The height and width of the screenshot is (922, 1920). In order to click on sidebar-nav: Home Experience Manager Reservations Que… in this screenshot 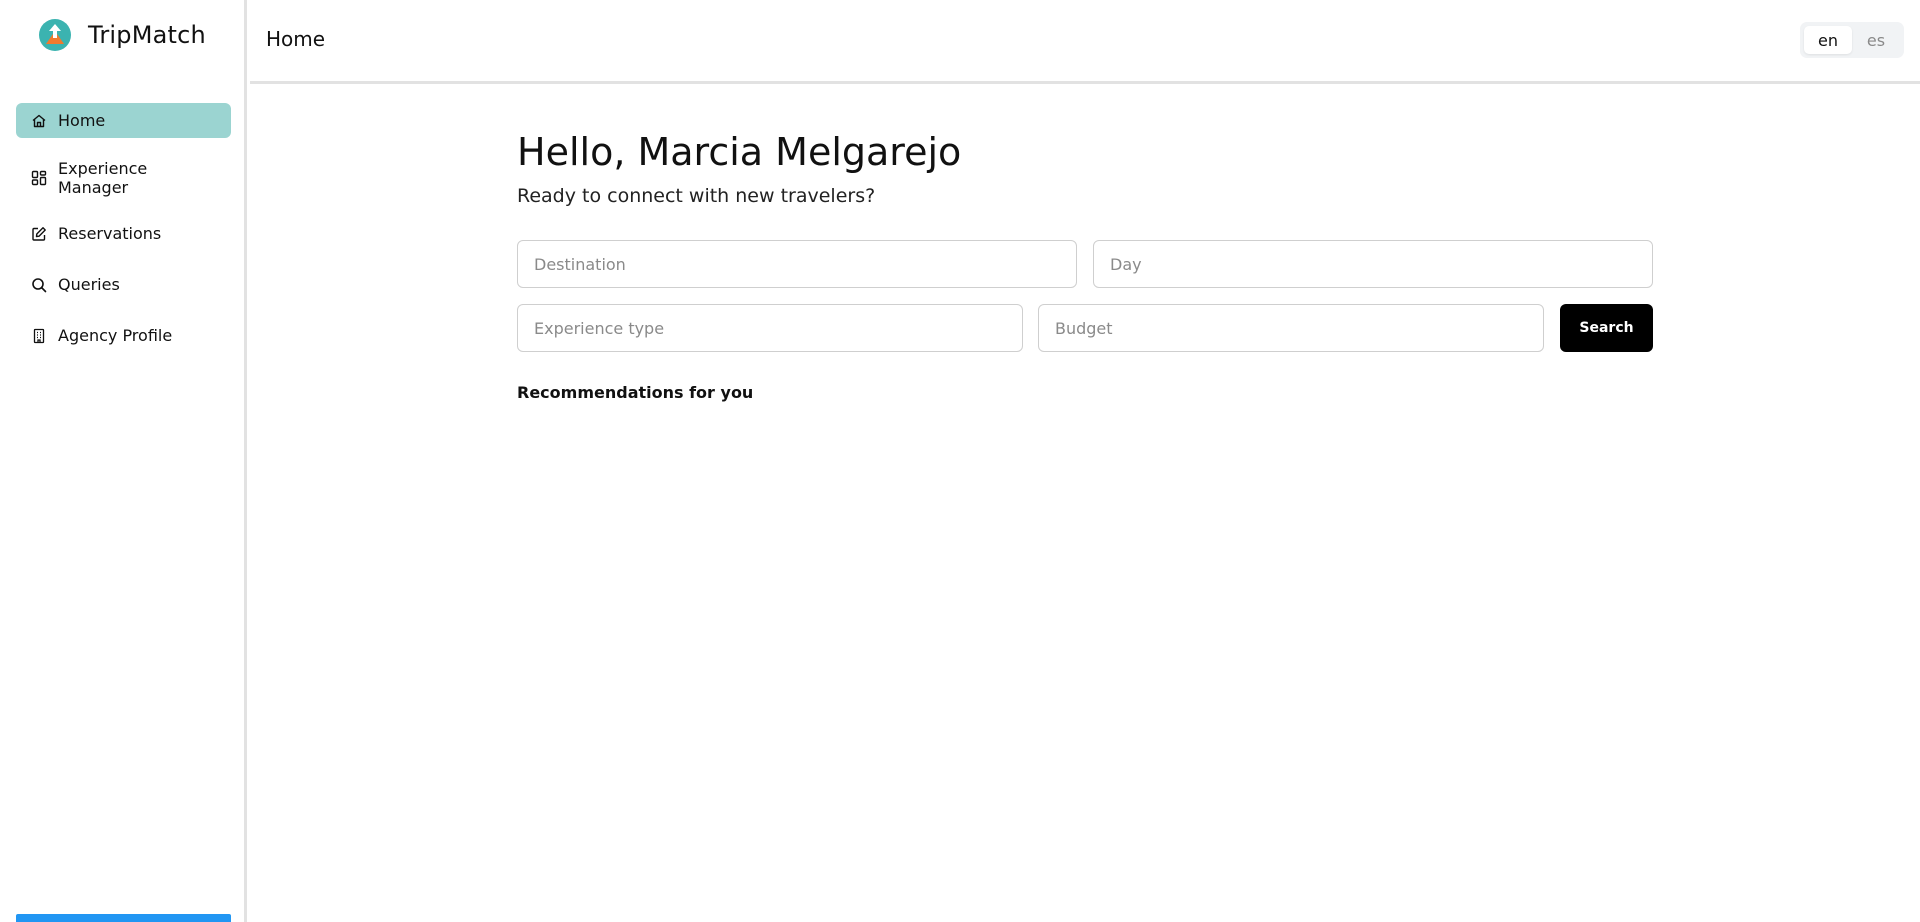, I will do `click(123, 236)`.